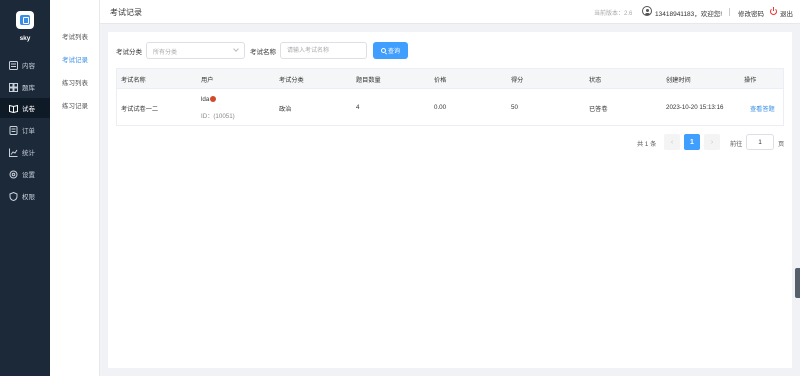 The width and height of the screenshot is (800, 376). I want to click on col-header-created-at: 创建时间, so click(678, 80).